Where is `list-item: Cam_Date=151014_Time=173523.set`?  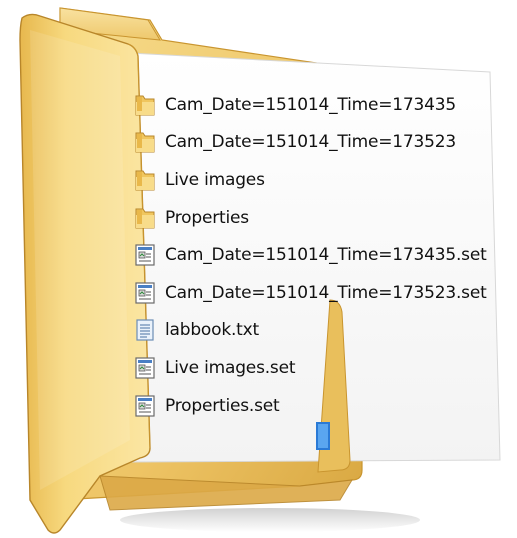 list-item: Cam_Date=151014_Time=173523.set is located at coordinates (323, 293).